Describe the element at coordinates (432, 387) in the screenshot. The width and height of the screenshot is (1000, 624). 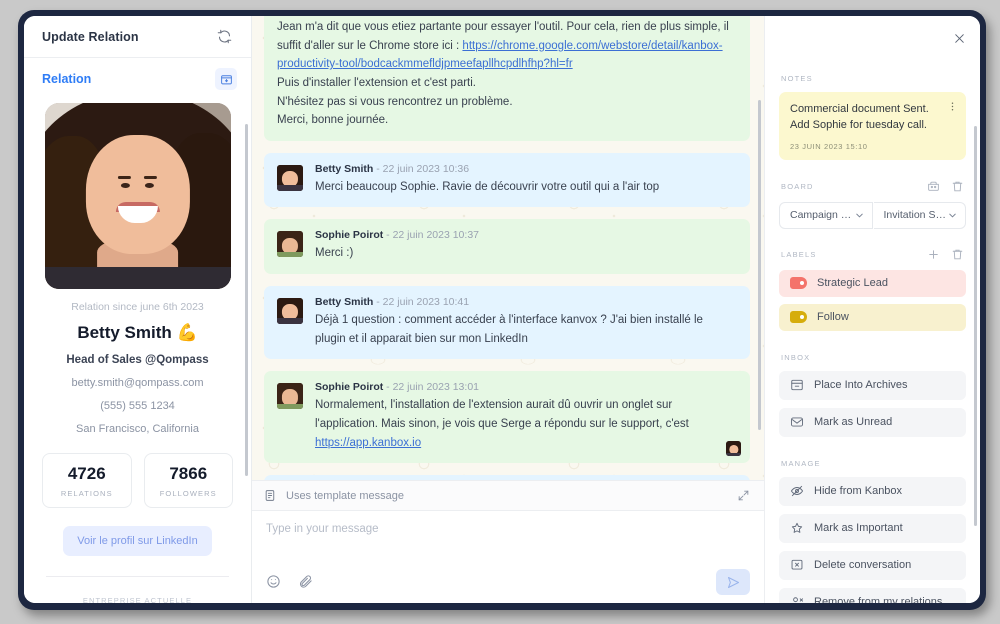
I see `message-time: - 22 juin 2023 13:01` at that location.